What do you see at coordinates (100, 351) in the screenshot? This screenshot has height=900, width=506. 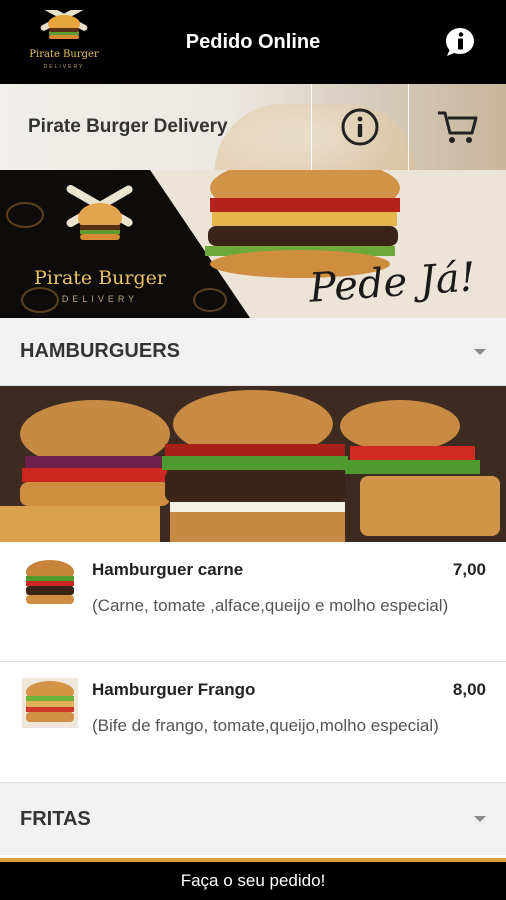 I see `category-label: HAMBURGUERS` at bounding box center [100, 351].